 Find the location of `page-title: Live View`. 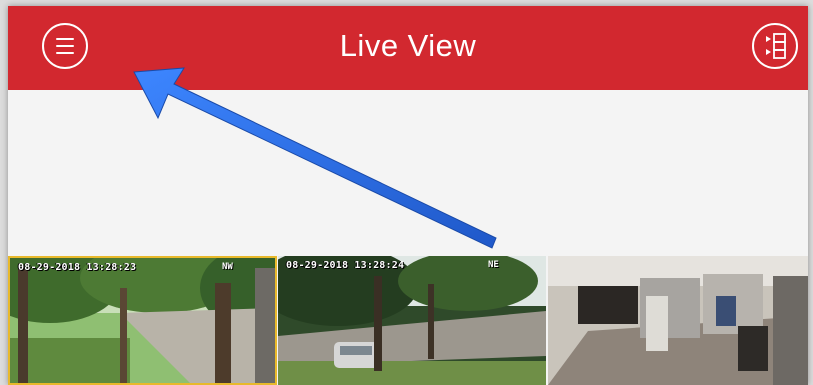

page-title: Live View is located at coordinates (408, 45).